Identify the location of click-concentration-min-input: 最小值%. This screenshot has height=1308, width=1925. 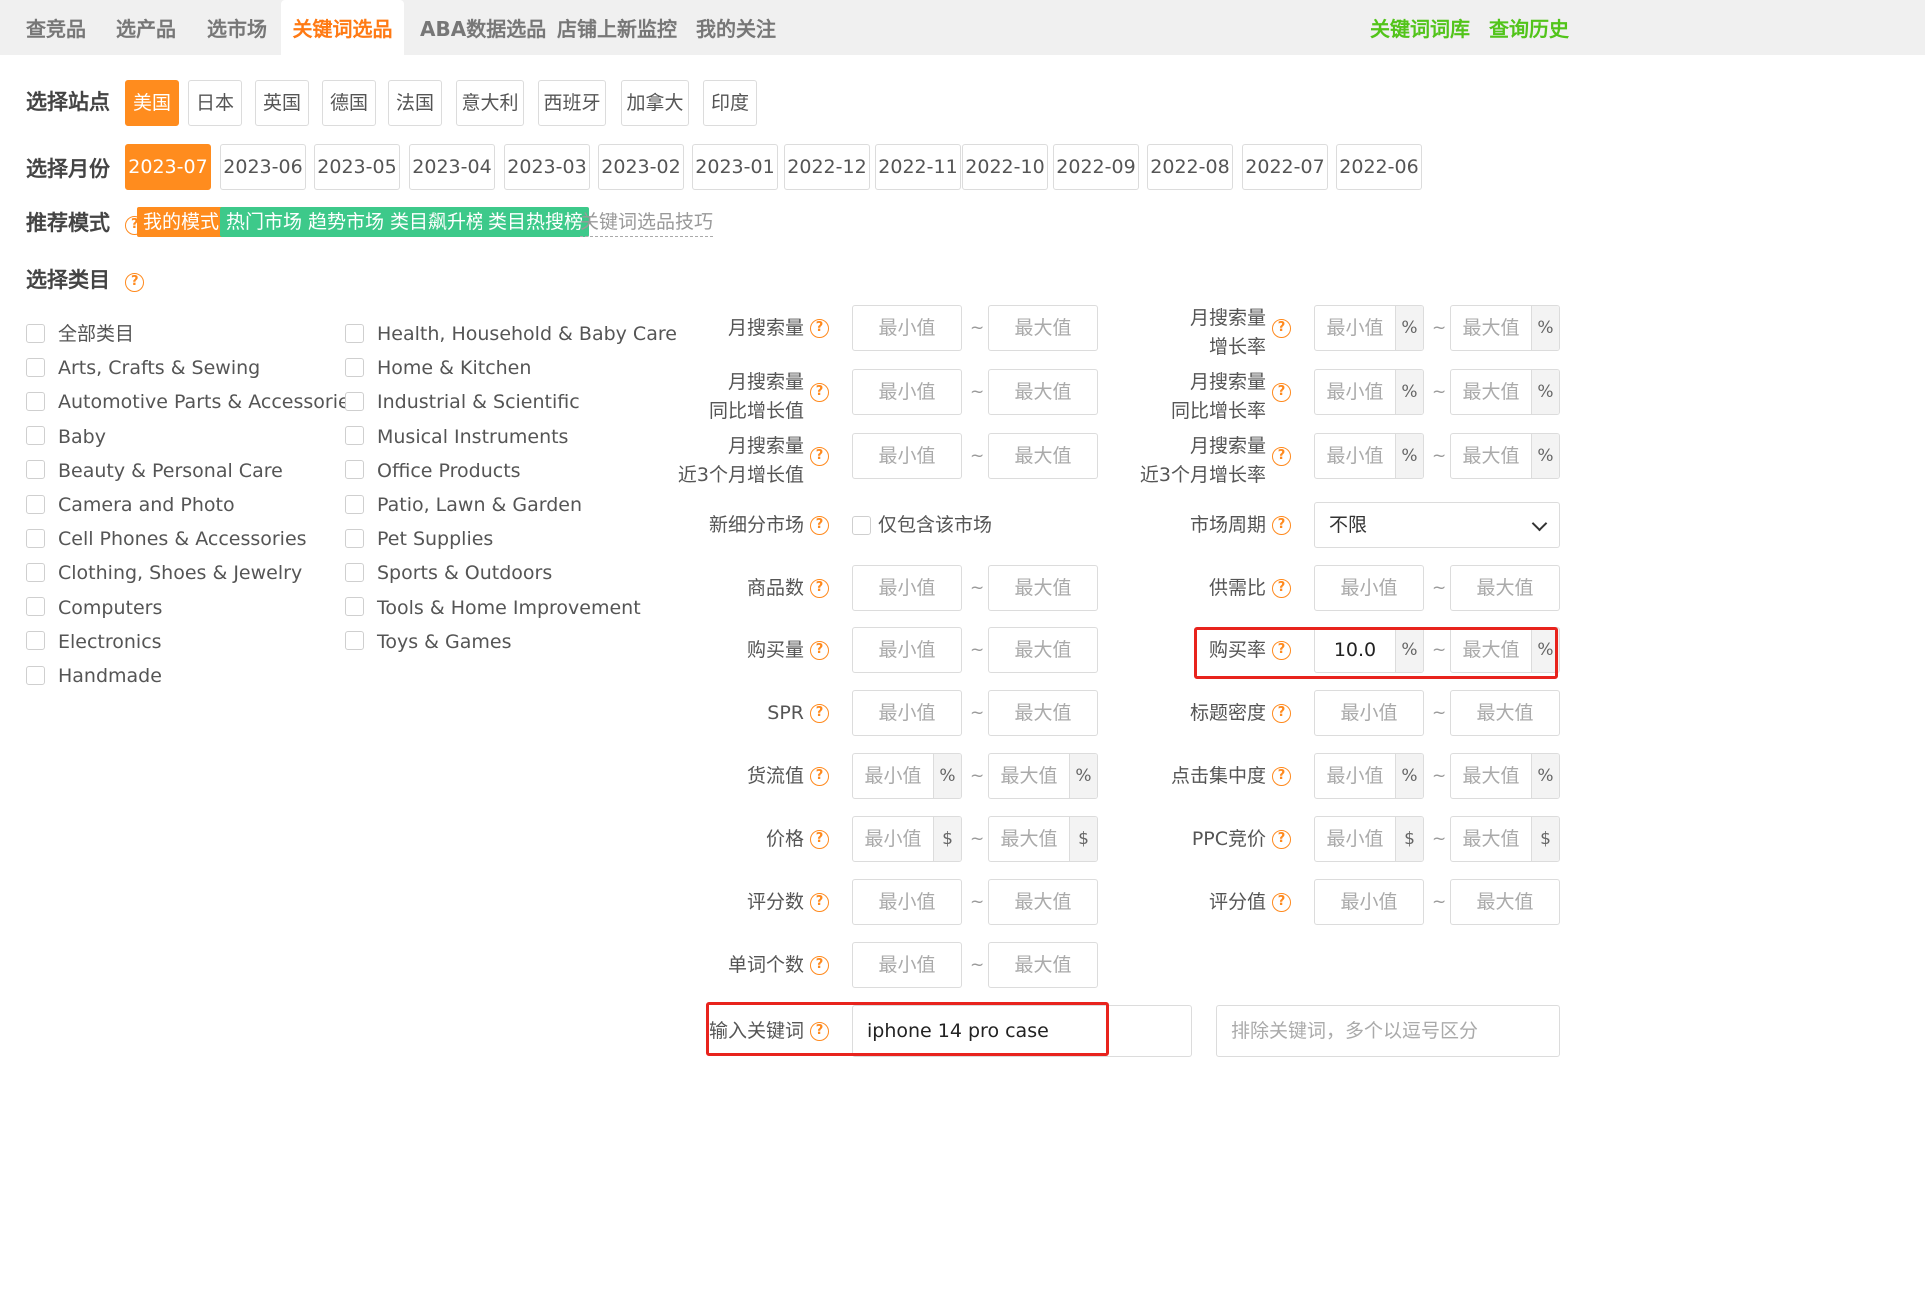
(1369, 776).